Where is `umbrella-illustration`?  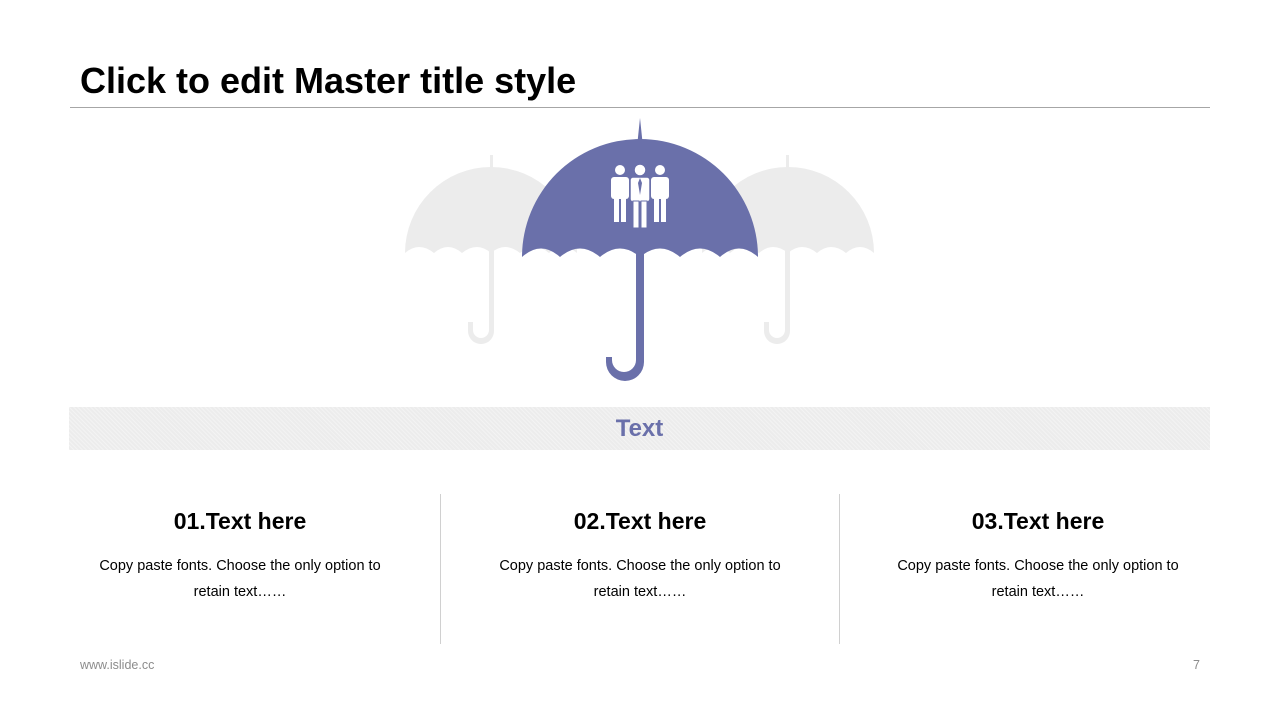
umbrella-illustration is located at coordinates (639, 249).